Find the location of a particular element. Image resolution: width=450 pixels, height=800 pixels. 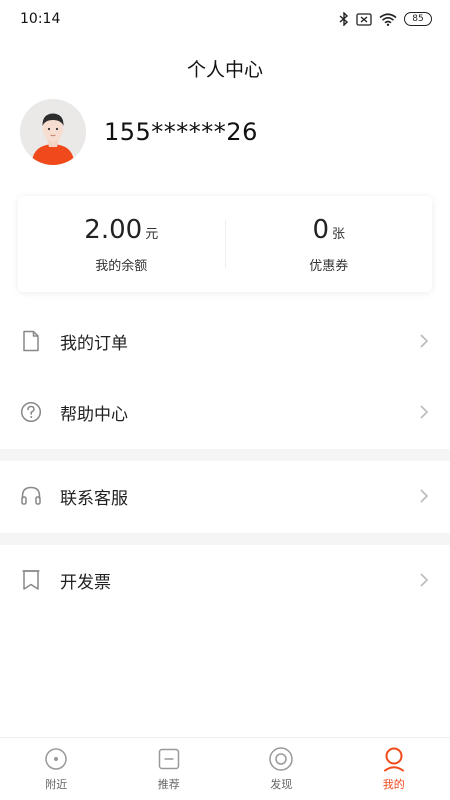

coupon-label: 优惠券 is located at coordinates (329, 266).